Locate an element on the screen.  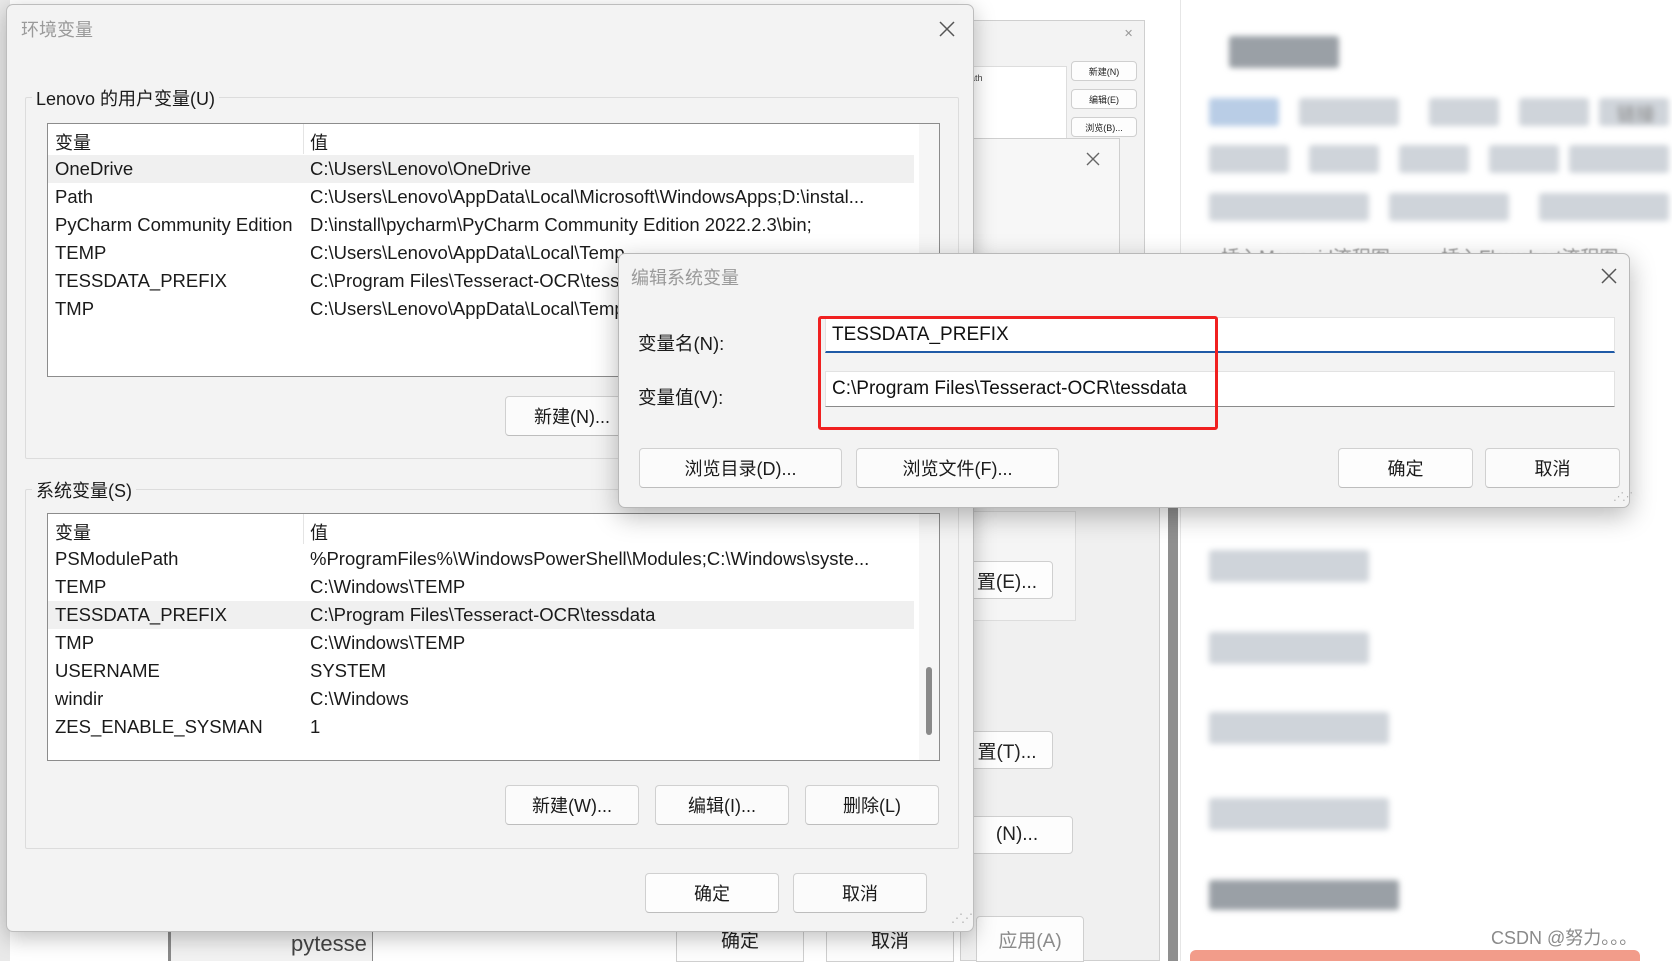
background-edit-button: 编辑(E) is located at coordinates (1104, 99).